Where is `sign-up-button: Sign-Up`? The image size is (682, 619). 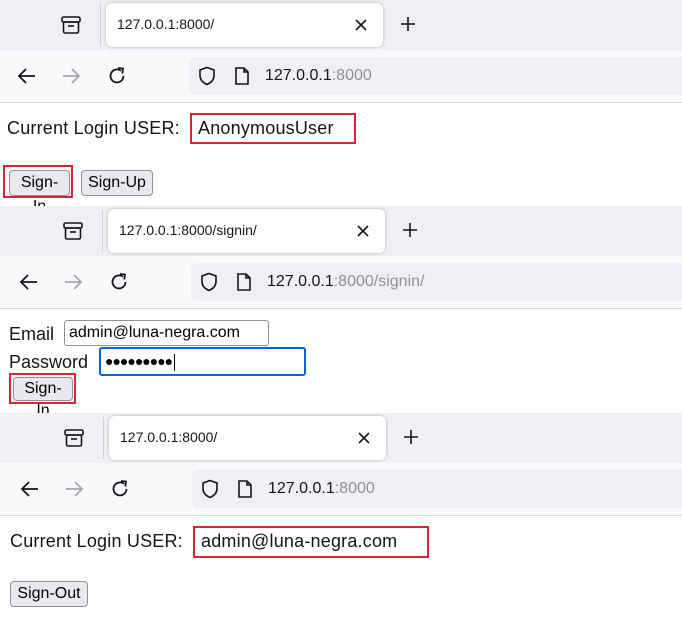 sign-up-button: Sign-Up is located at coordinates (117, 183).